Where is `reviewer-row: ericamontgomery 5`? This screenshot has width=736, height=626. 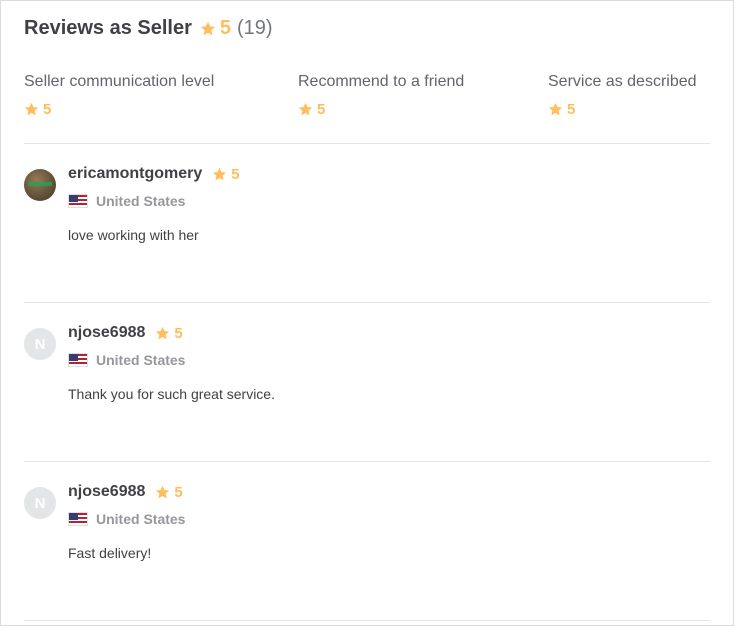
reviewer-row: ericamontgomery 5 is located at coordinates (154, 174).